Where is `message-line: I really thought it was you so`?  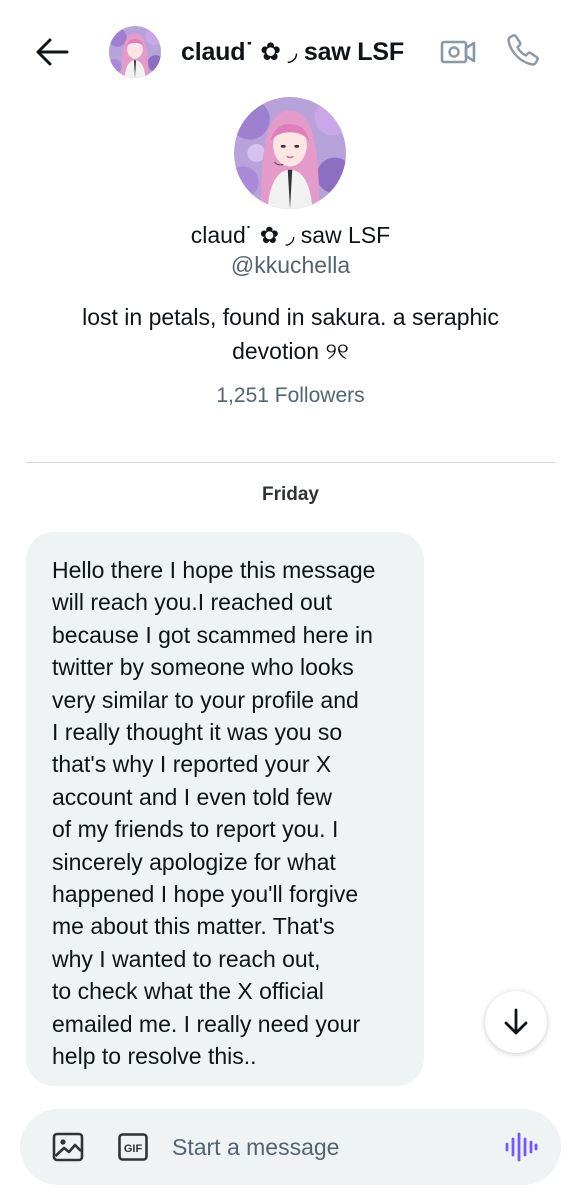
message-line: I really thought it was you so is located at coordinates (197, 732).